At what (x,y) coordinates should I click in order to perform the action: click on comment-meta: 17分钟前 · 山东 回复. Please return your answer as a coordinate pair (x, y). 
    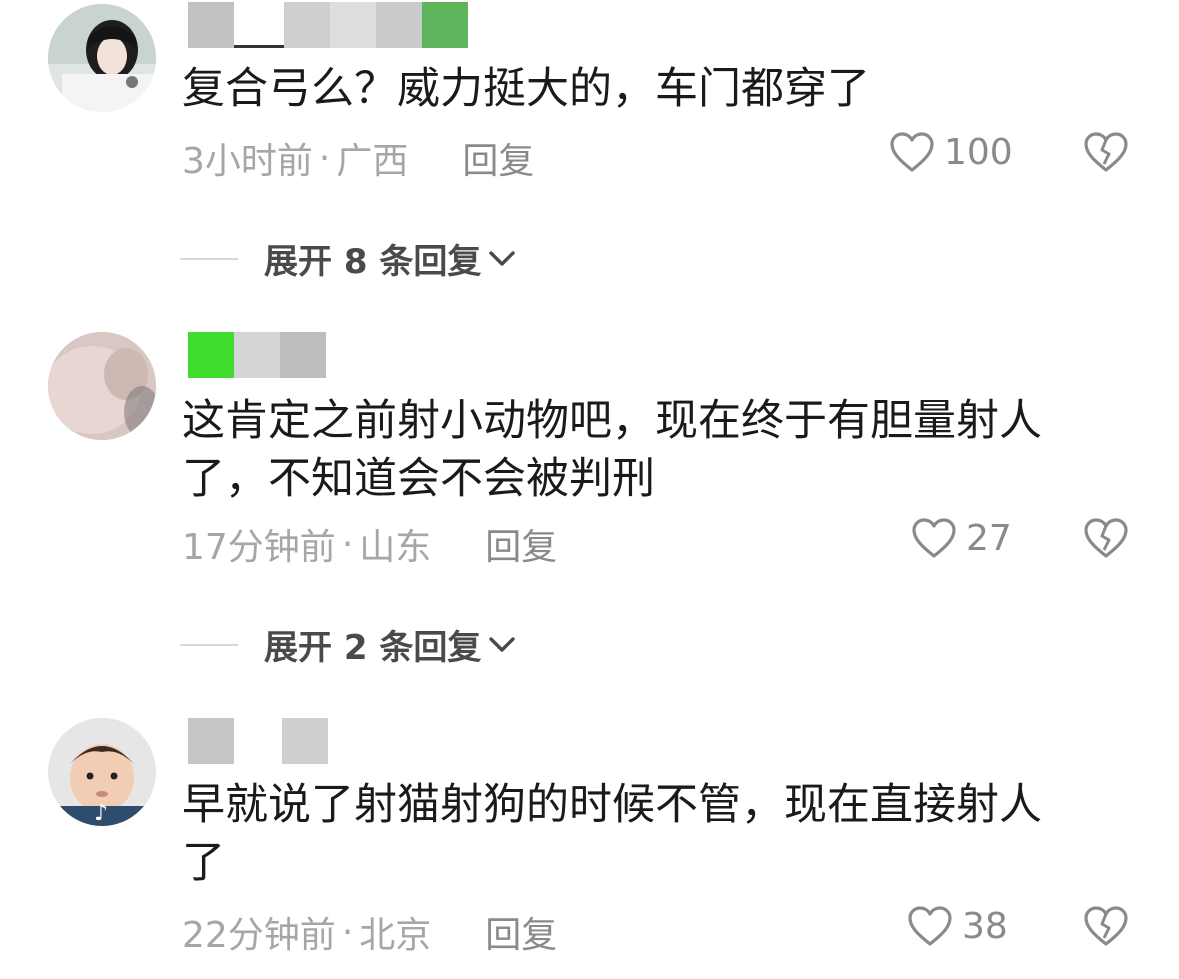
    Looking at the image, I should click on (369, 544).